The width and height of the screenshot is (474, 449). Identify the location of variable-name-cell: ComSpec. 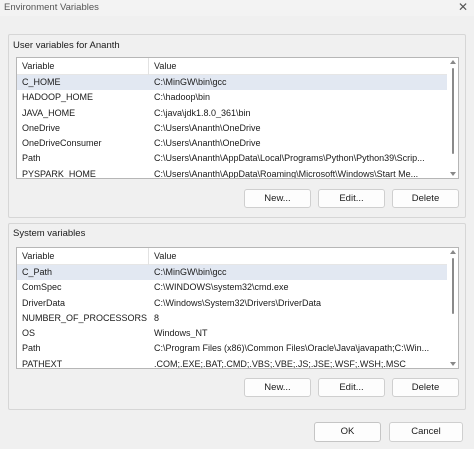
(42, 287).